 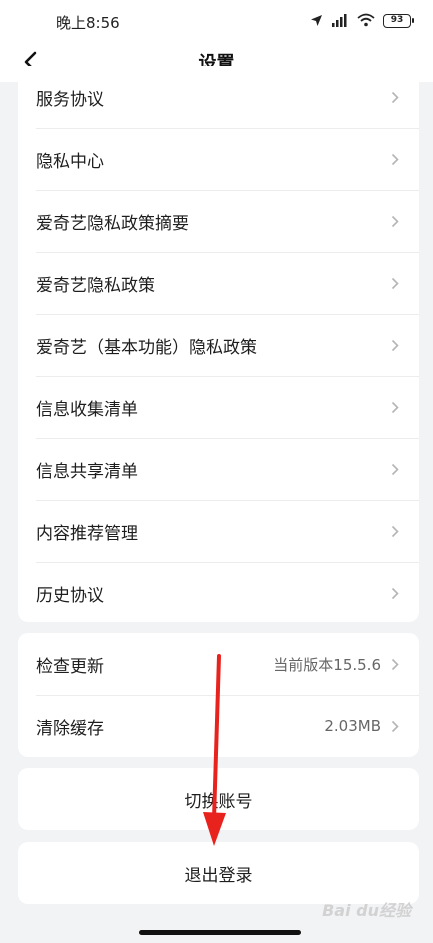 I want to click on system-settings-card: 检查更新 当前版本15.5.6 清除缓存 2.03MB, so click(x=218, y=695).